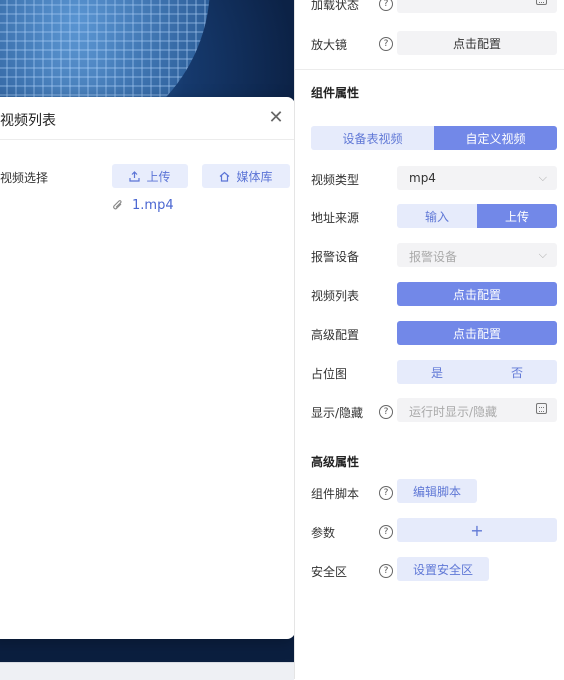 This screenshot has height=680, width=564. Describe the element at coordinates (276, 118) in the screenshot. I see `close-icon: ✕` at that location.